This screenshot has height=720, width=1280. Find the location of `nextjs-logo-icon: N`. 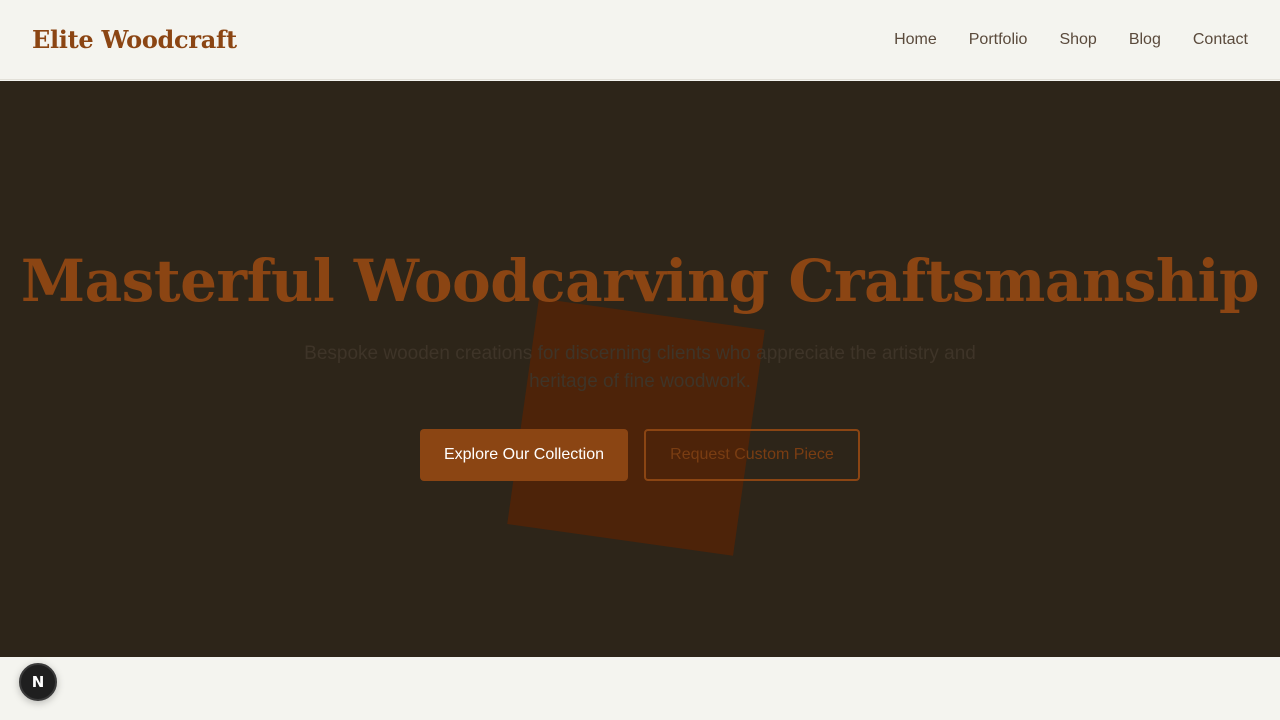

nextjs-logo-icon: N is located at coordinates (38, 682).